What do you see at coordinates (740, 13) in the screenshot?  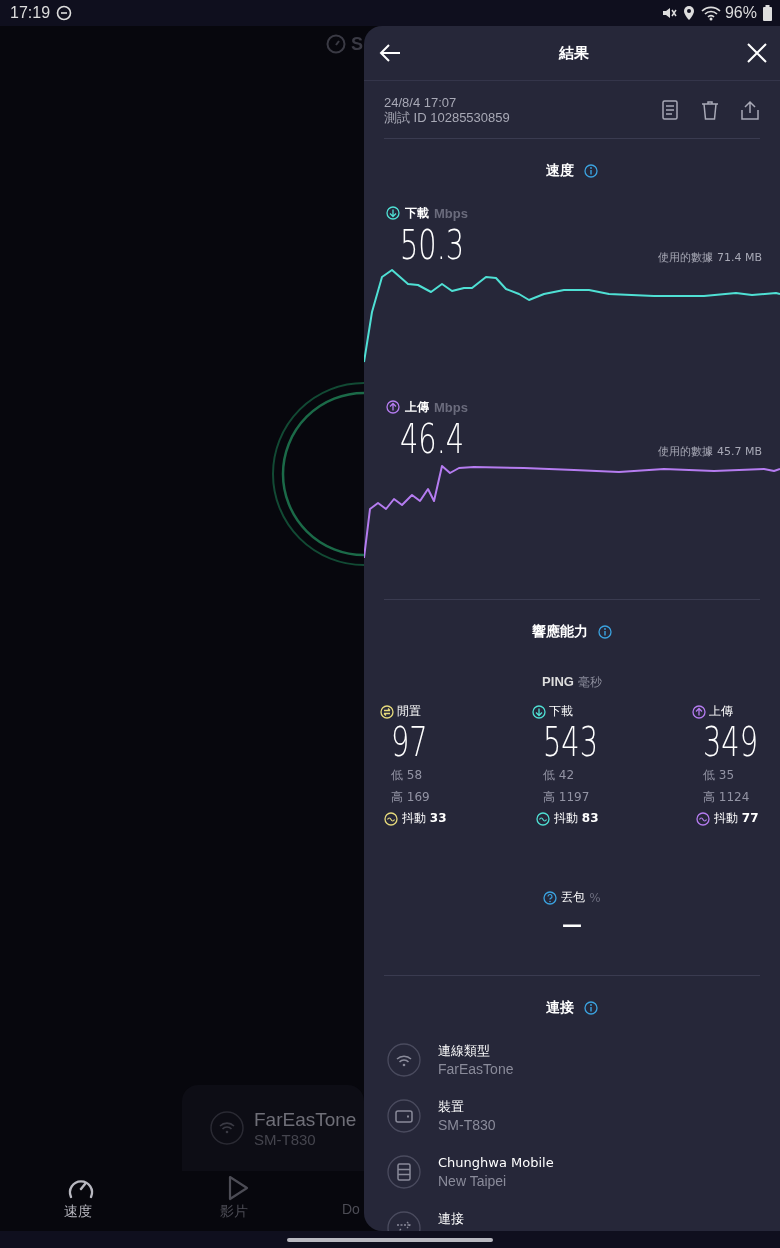 I see `battery-level: 96%` at bounding box center [740, 13].